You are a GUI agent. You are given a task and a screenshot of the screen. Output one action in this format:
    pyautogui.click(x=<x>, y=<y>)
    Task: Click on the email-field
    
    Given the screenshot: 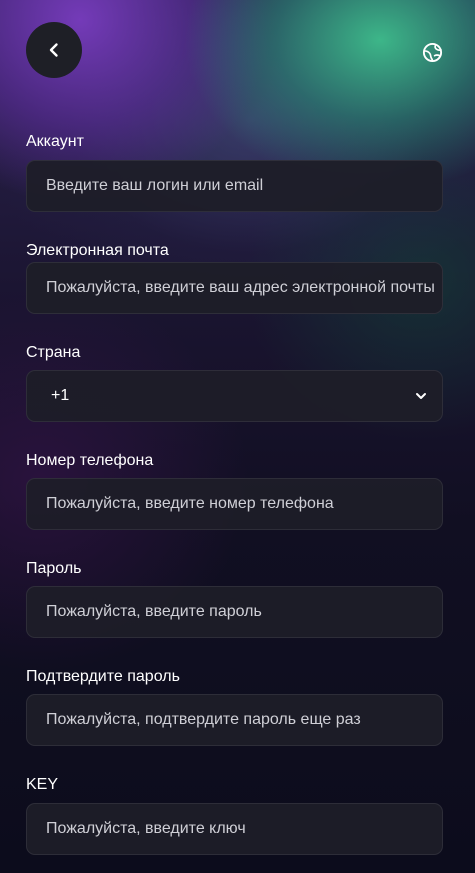 What is the action you would take?
    pyautogui.click(x=234, y=288)
    